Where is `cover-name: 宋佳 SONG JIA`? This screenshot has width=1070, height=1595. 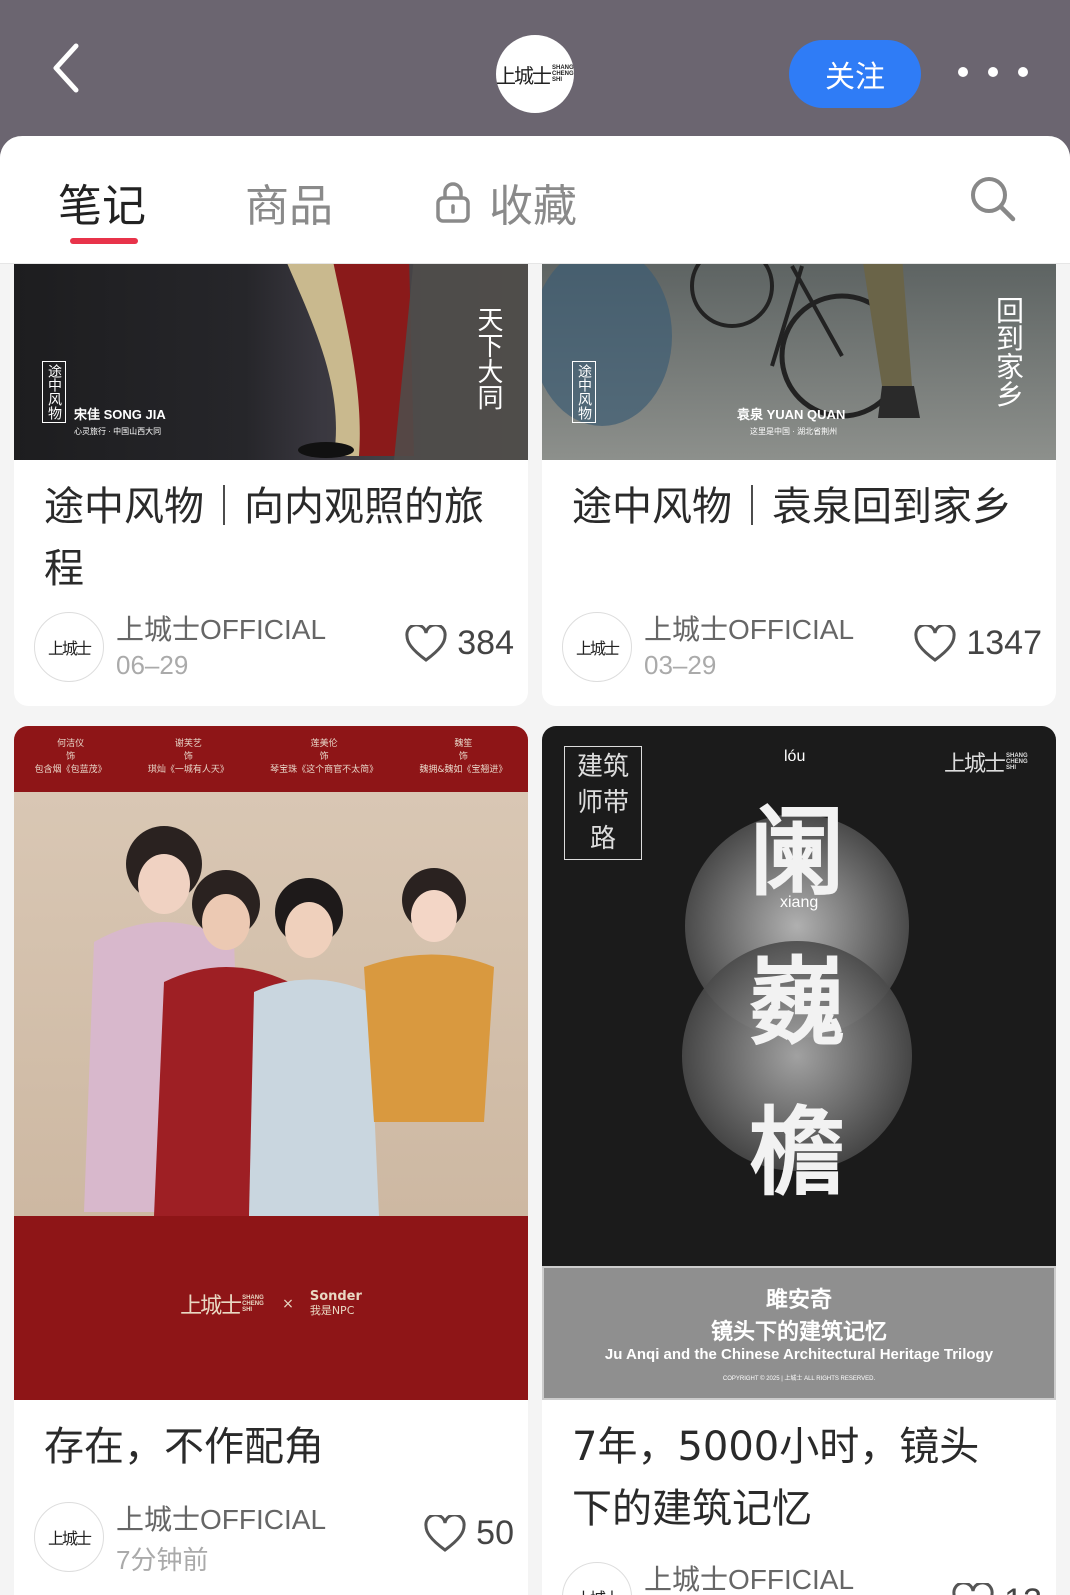
cover-name: 宋佳 SONG JIA is located at coordinates (120, 414).